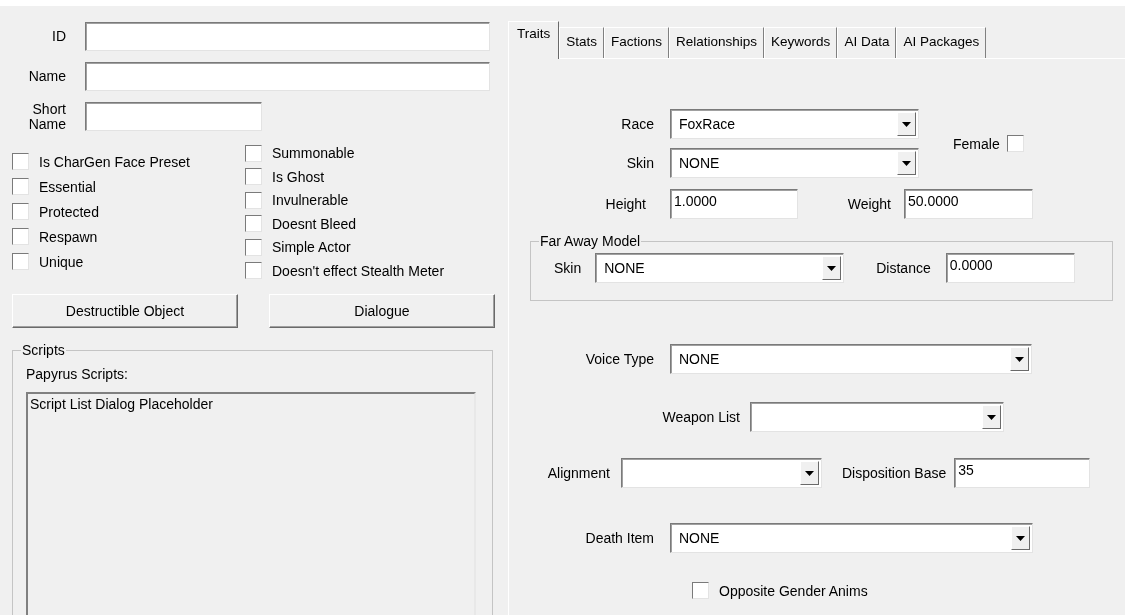 This screenshot has height=615, width=1125. What do you see at coordinates (61, 261) in the screenshot?
I see `checkbox-label: Unique` at bounding box center [61, 261].